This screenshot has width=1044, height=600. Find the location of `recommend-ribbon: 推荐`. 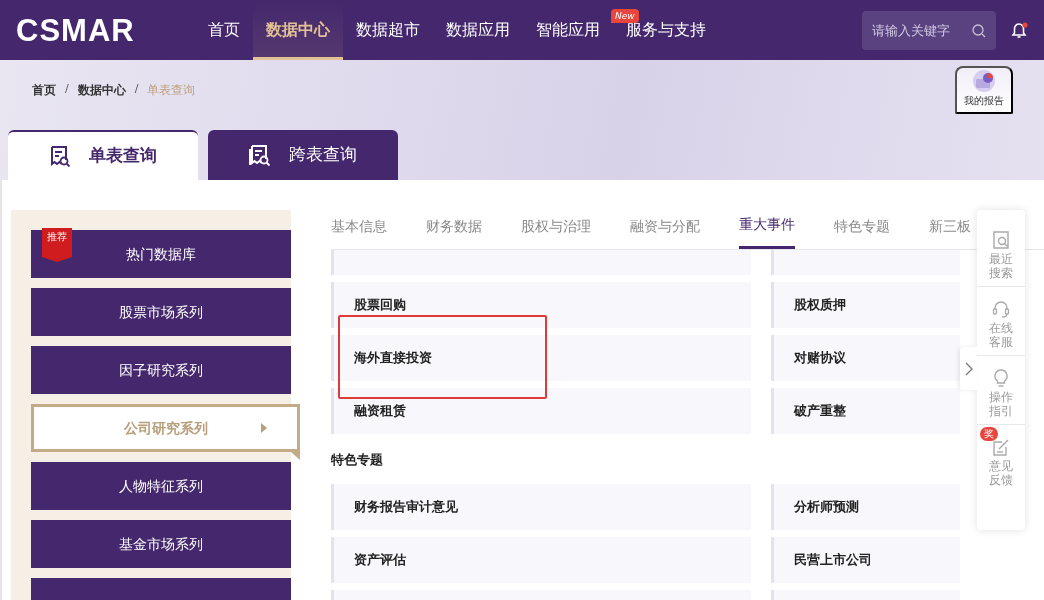

recommend-ribbon: 推荐 is located at coordinates (57, 245).